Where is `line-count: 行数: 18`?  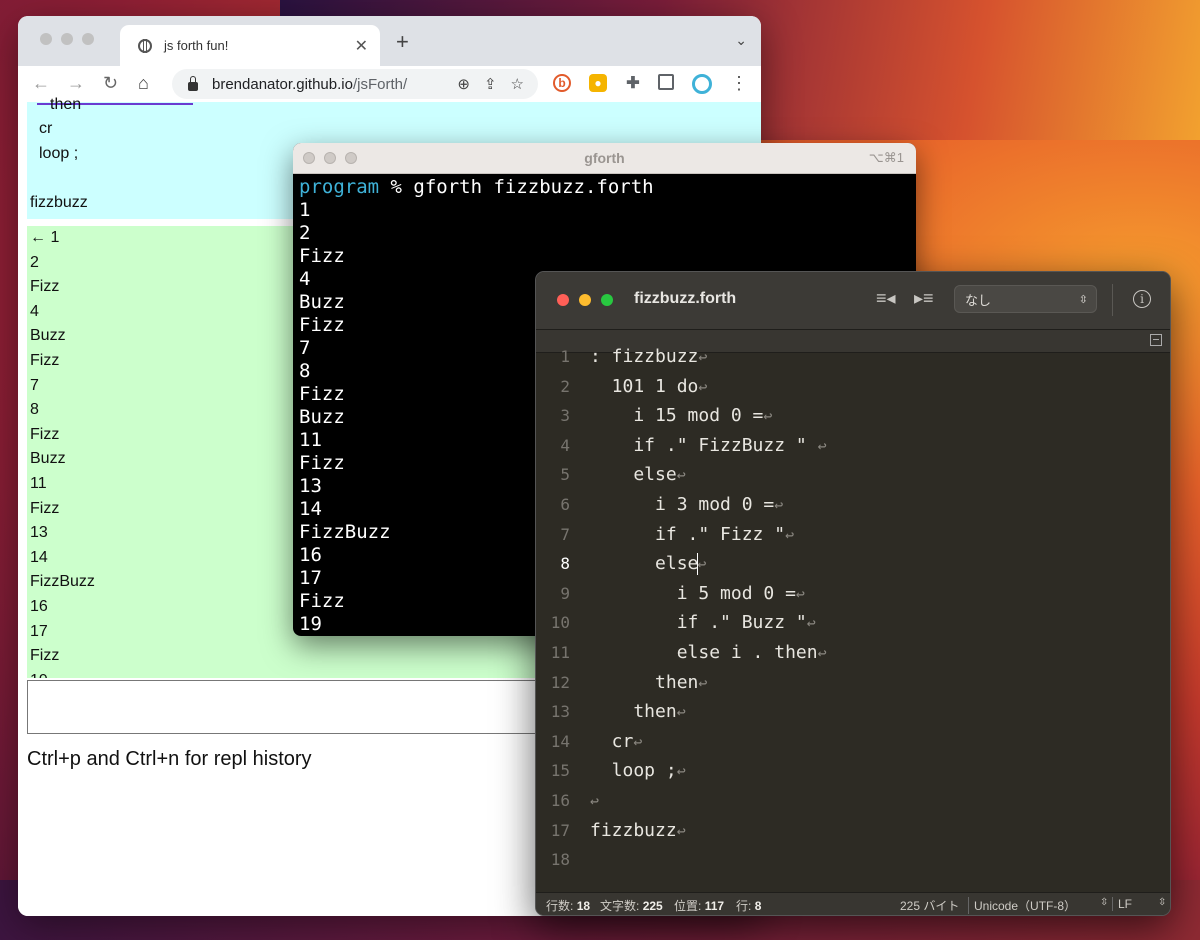
line-count: 行数: 18 is located at coordinates (568, 906).